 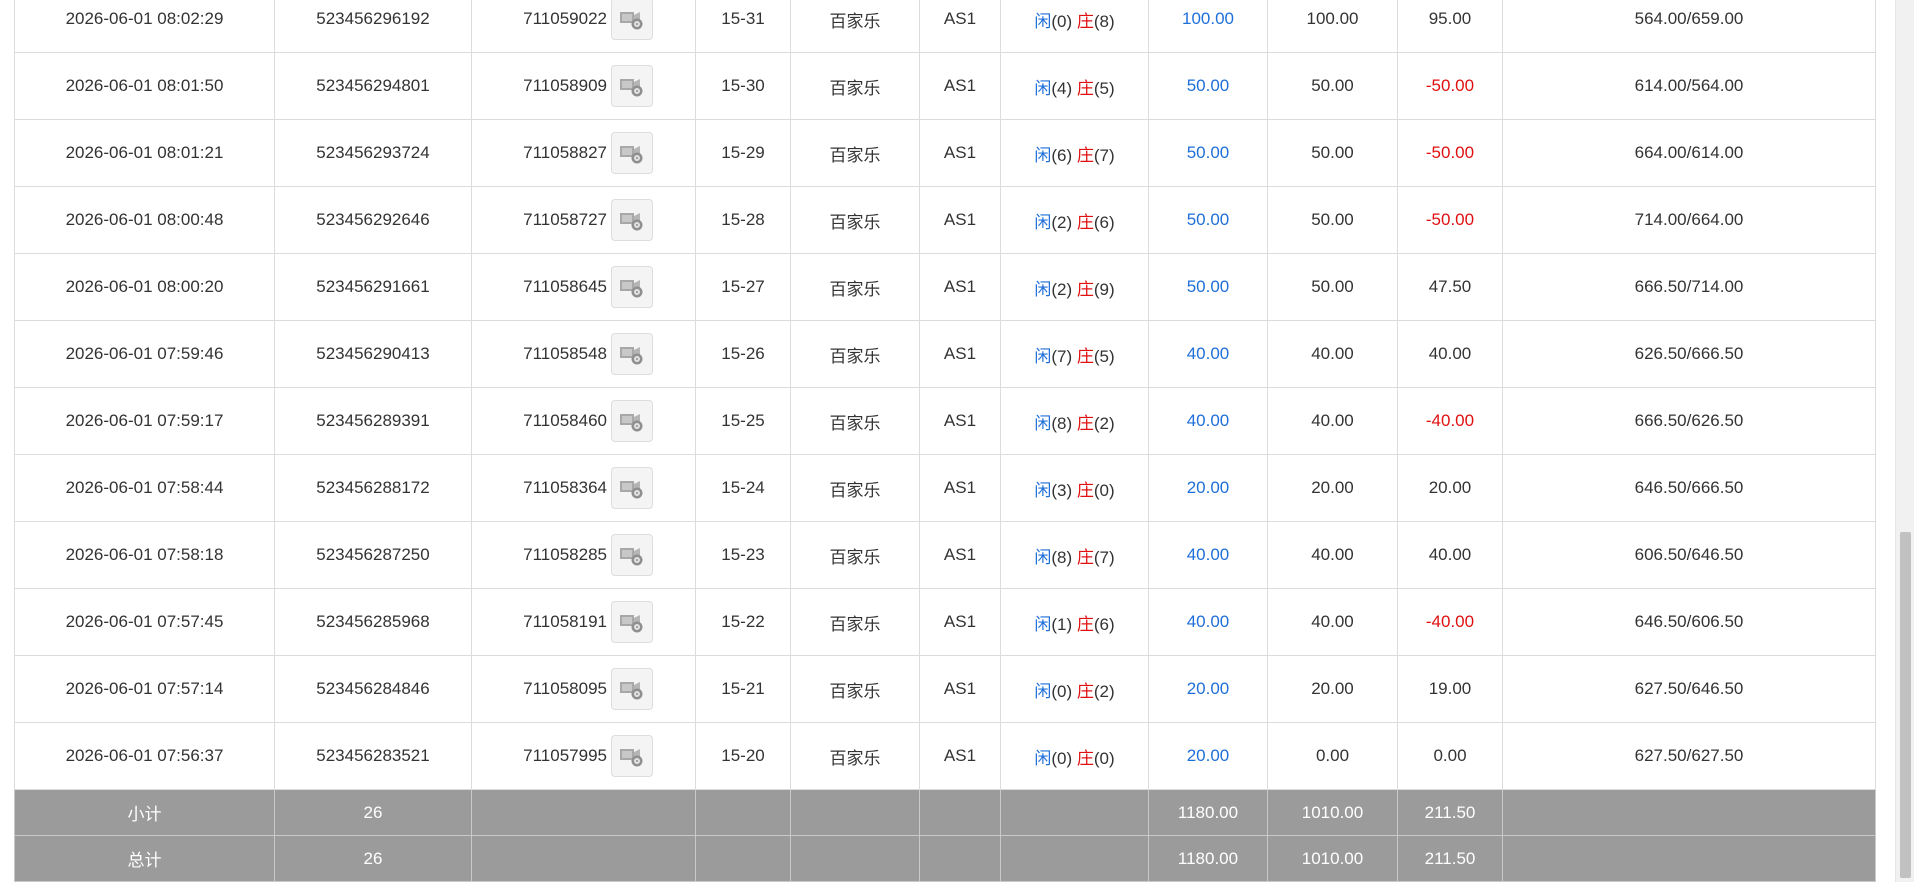 What do you see at coordinates (144, 420) in the screenshot?
I see `bet-time: 2026-06-01 07:59:17` at bounding box center [144, 420].